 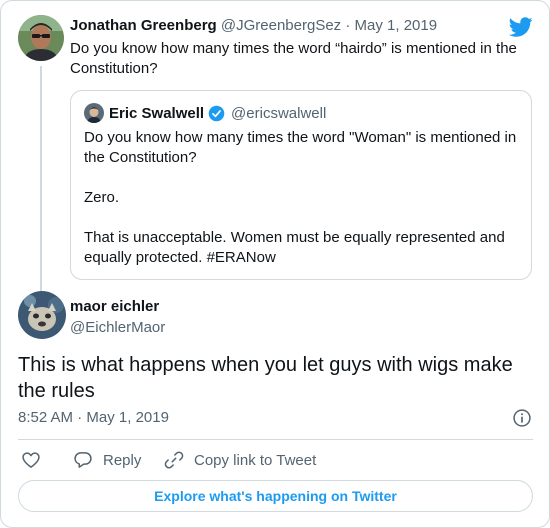 I want to click on verified-badge-icon, so click(x=216, y=113).